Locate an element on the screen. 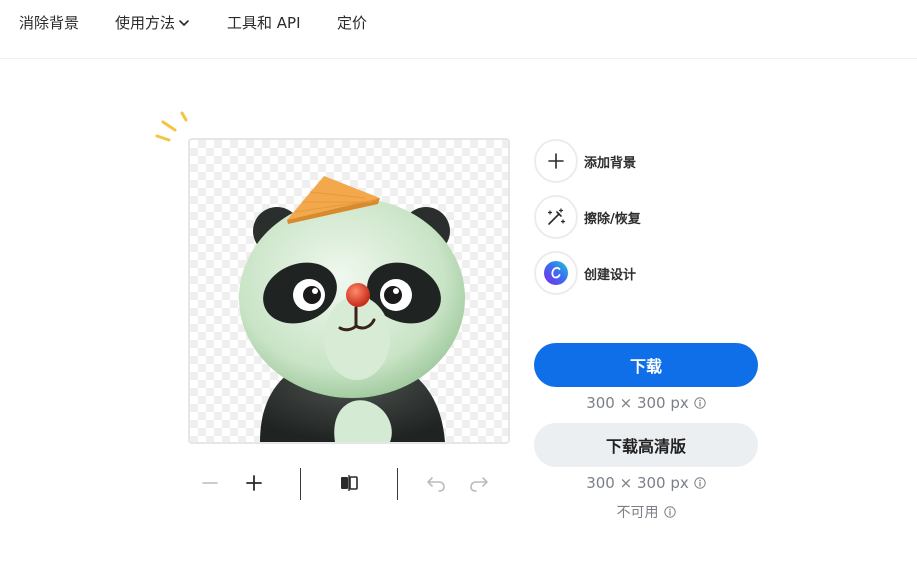 This screenshot has height=566, width=917. nav-label: 消除背景 is located at coordinates (49, 23).